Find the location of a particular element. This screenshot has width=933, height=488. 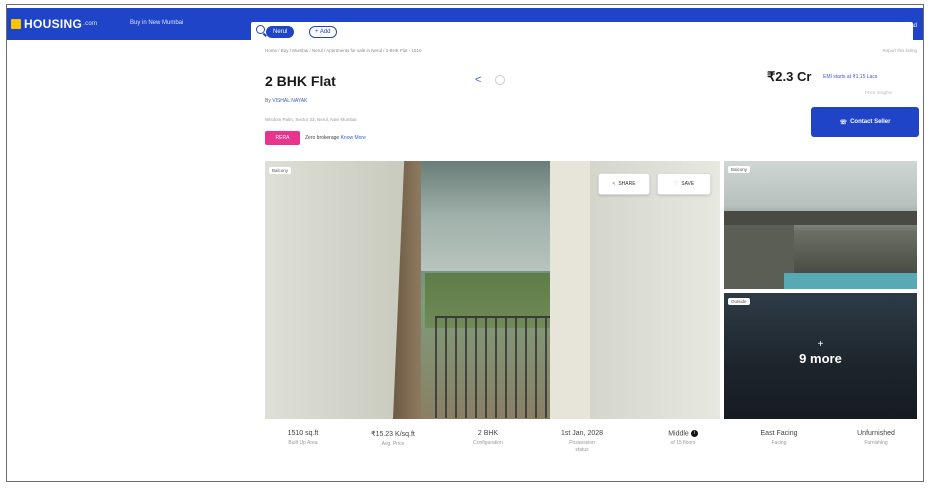

more-plus-icon: + is located at coordinates (820, 344).